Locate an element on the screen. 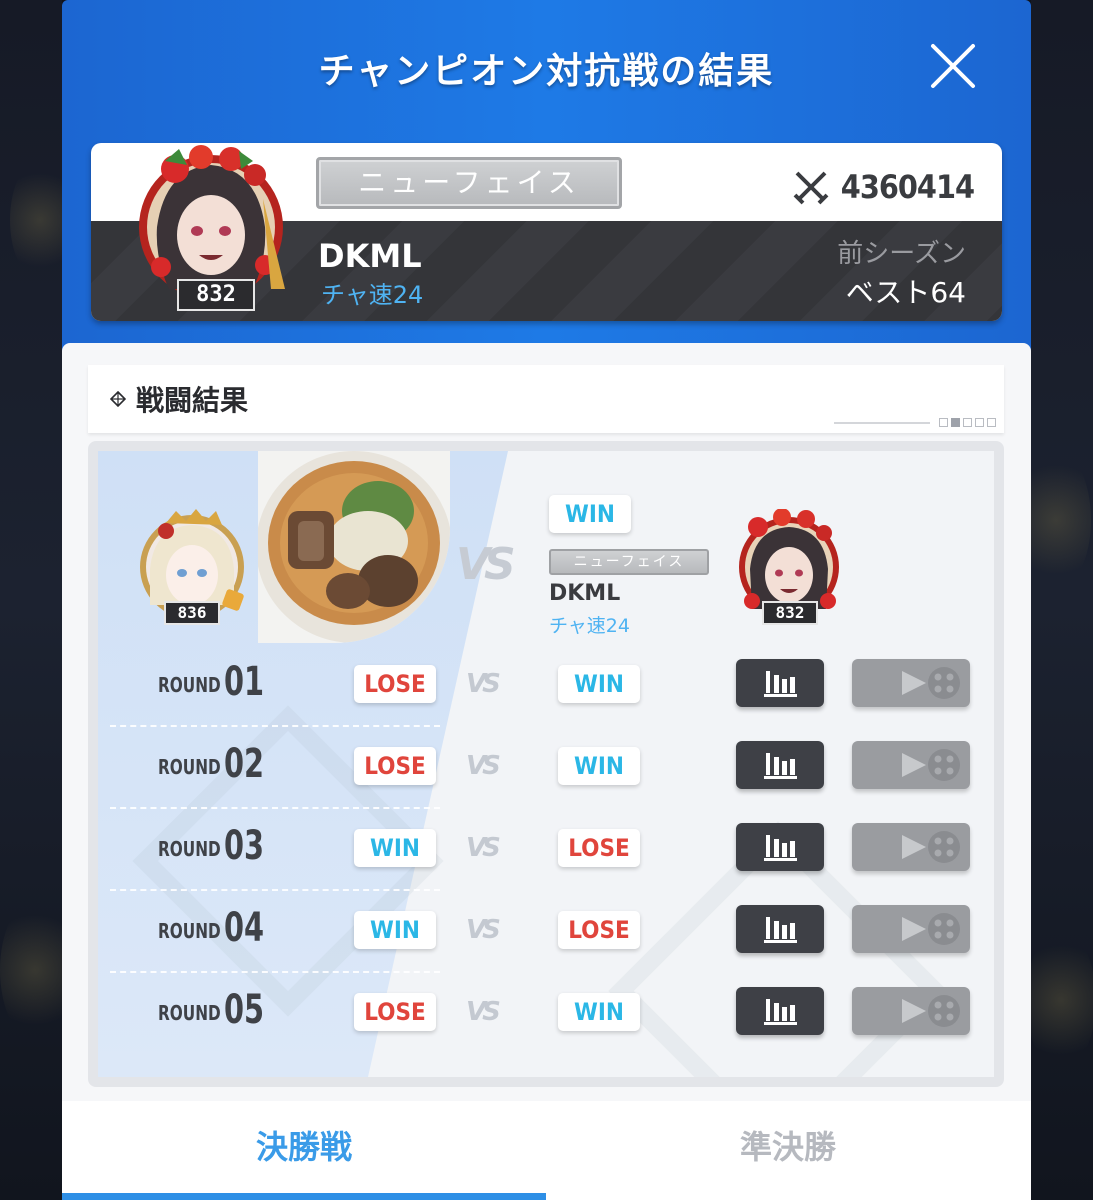 The height and width of the screenshot is (1200, 1093). stage-tabs: 決勝戦 準決勝 is located at coordinates (546, 1150).